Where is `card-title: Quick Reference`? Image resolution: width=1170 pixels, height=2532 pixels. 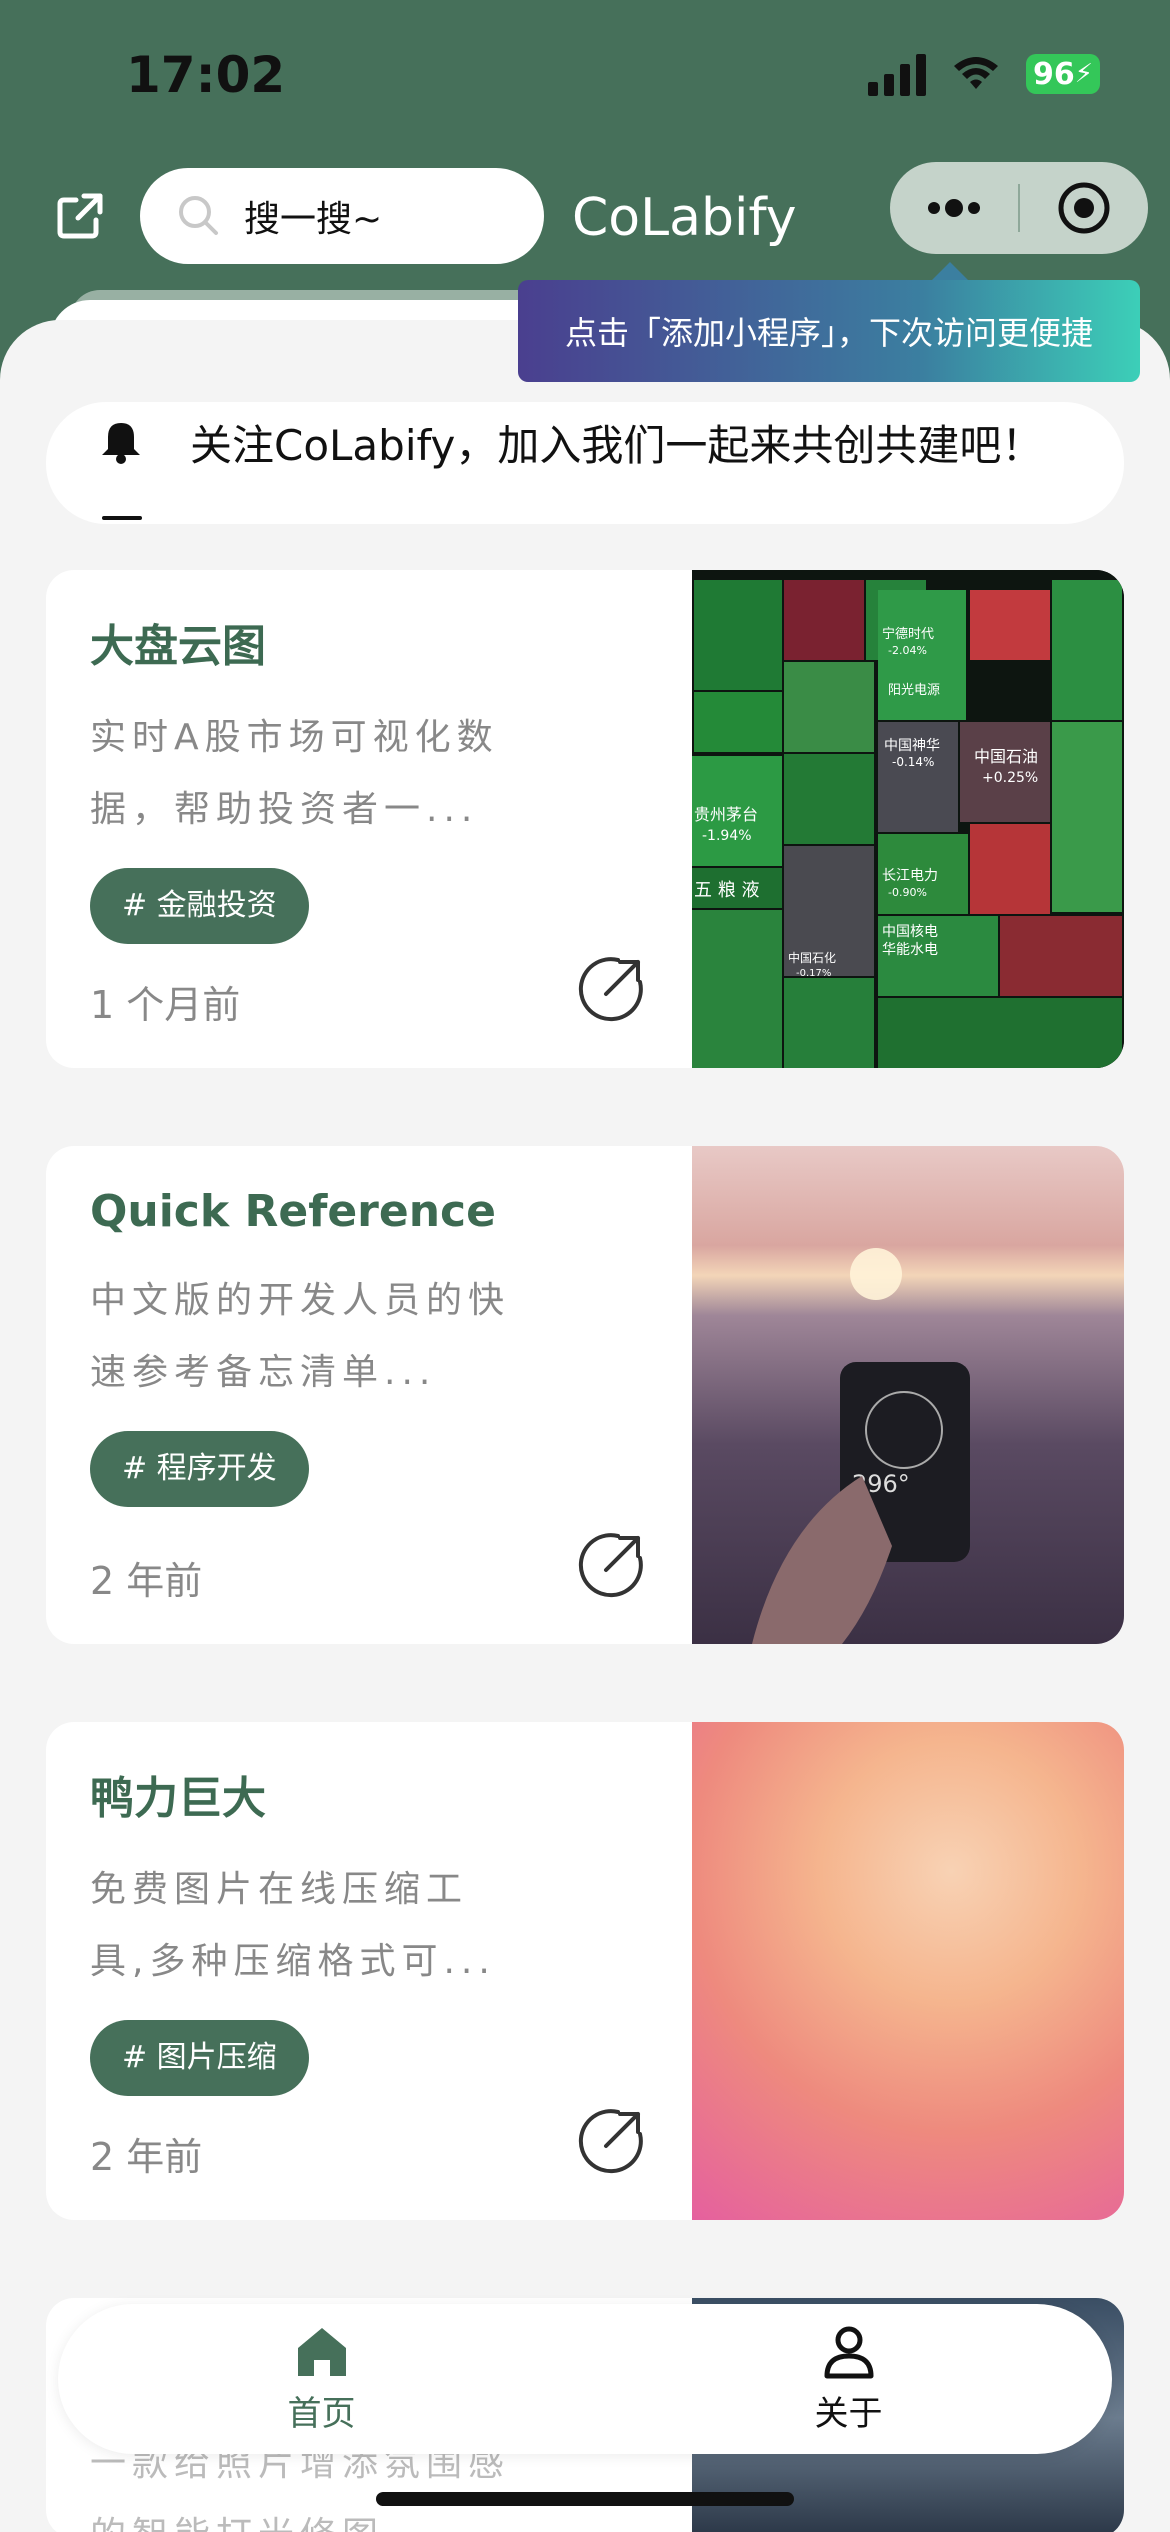
card-title: Quick Reference is located at coordinates (293, 1211).